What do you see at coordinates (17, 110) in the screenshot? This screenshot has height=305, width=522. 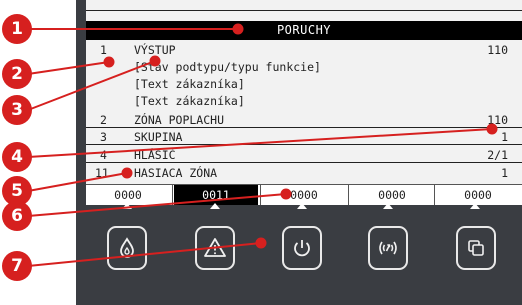 I see `callout-3: 3` at bounding box center [17, 110].